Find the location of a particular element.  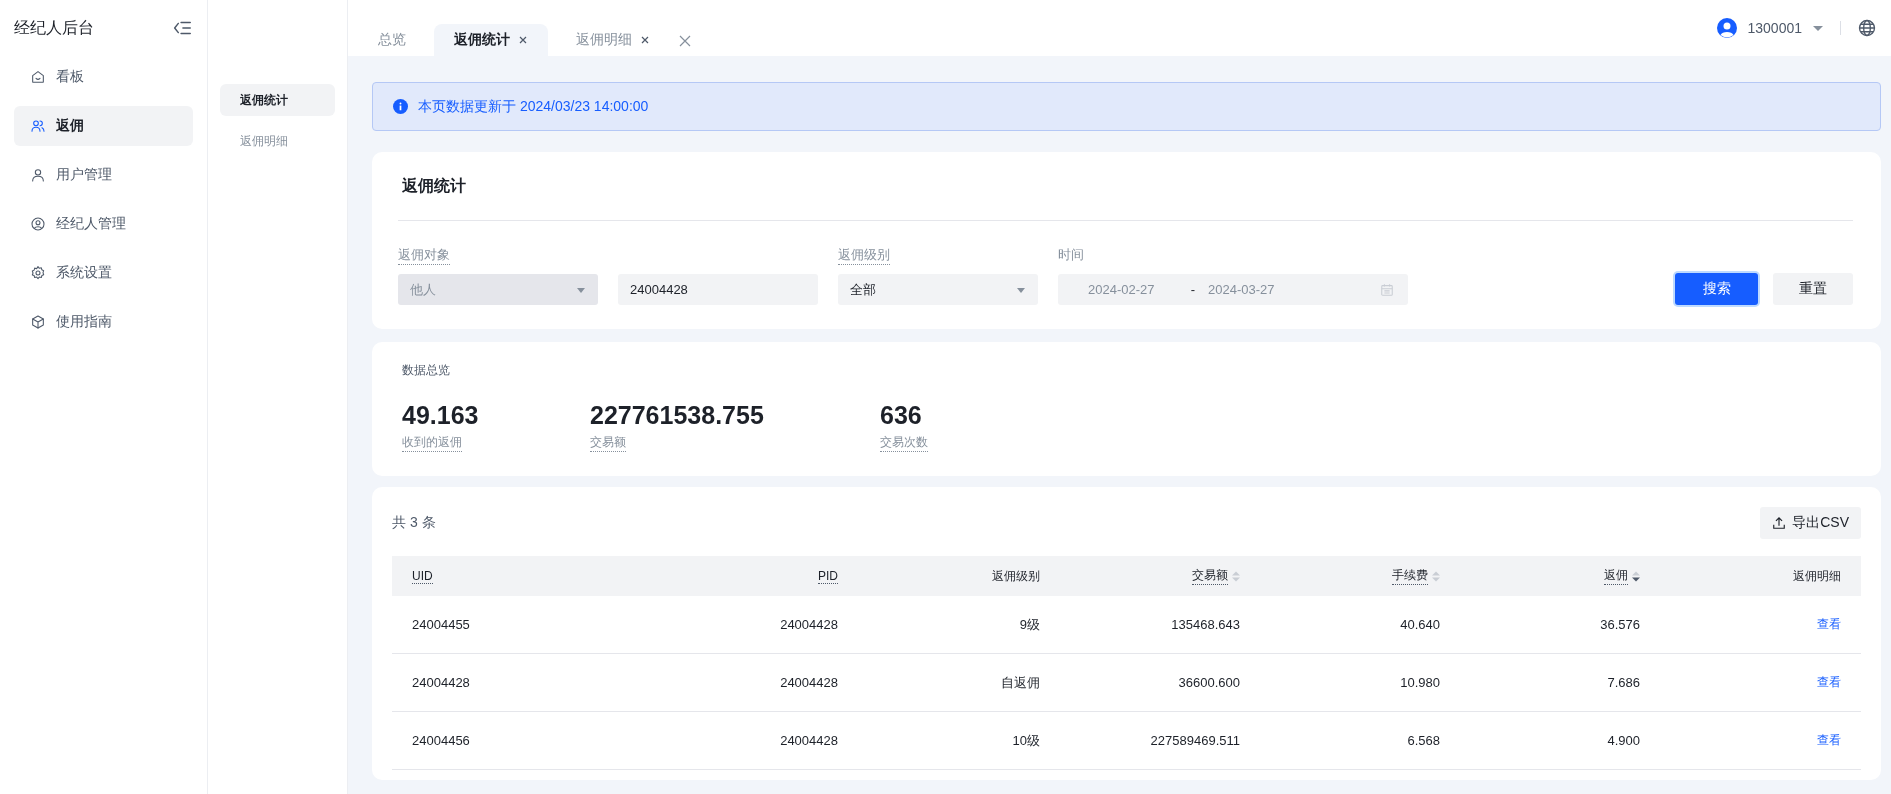

banner-text: 本页数据更新于 2024/03/23 14:00:00 is located at coordinates (533, 106).